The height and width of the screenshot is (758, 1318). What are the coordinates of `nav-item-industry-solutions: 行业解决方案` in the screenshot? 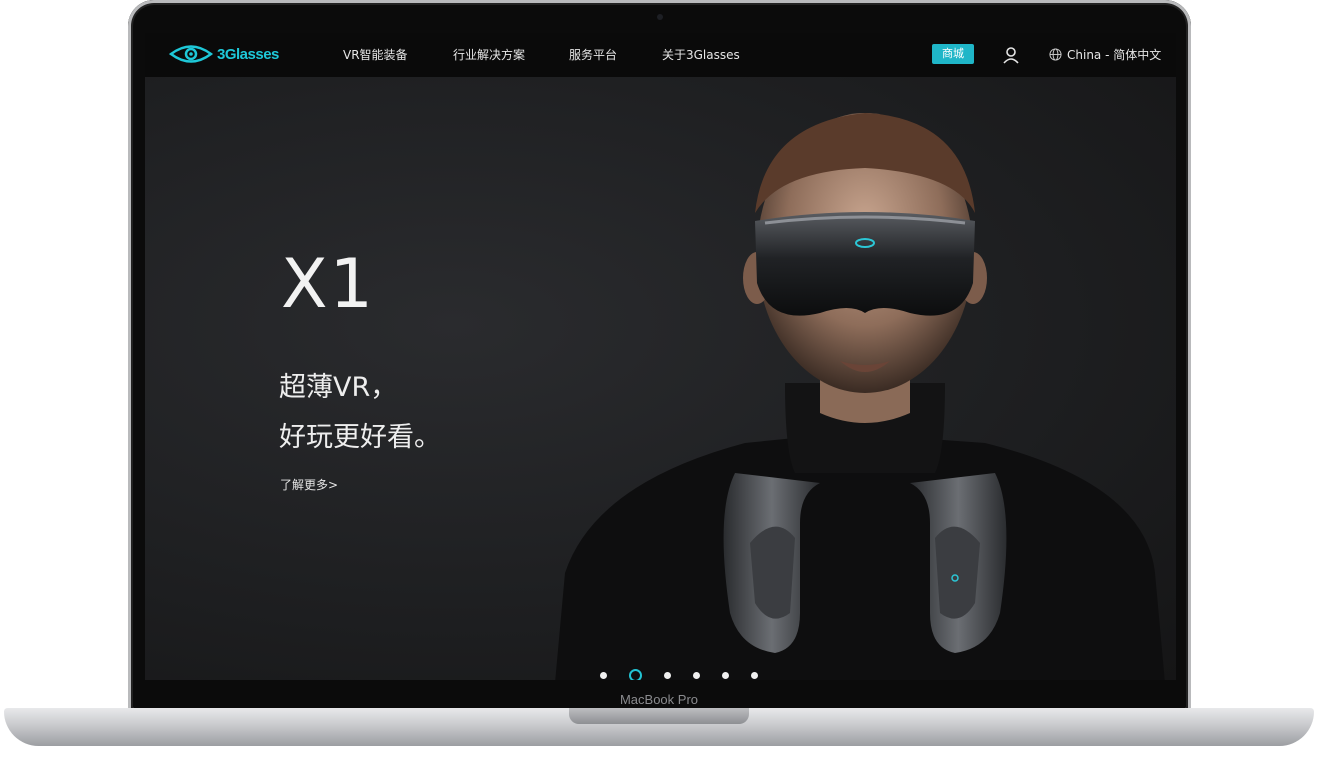 It's located at (489, 54).